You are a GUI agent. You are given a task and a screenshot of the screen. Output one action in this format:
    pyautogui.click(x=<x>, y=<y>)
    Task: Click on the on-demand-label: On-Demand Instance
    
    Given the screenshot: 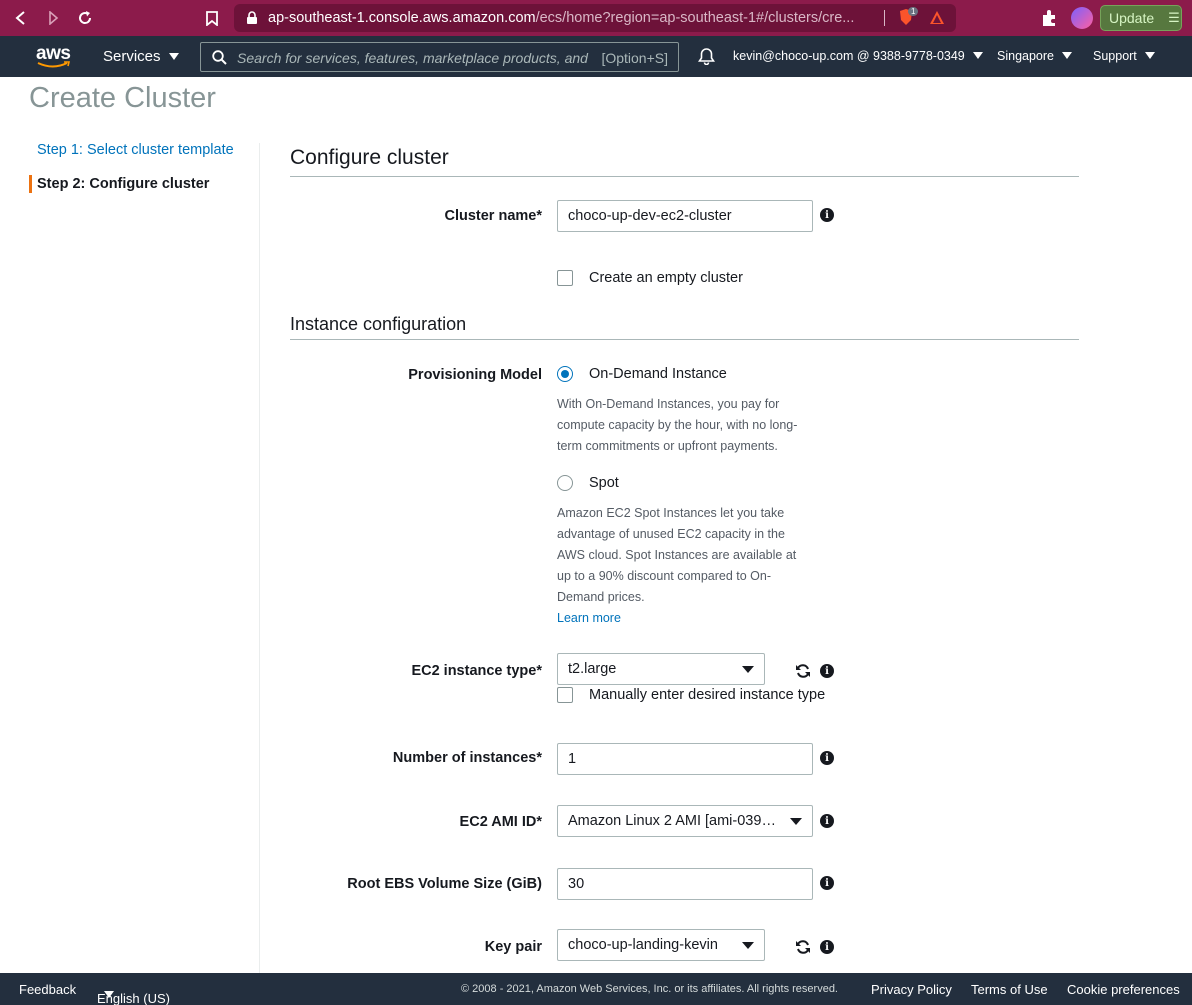 What is the action you would take?
    pyautogui.click(x=658, y=374)
    